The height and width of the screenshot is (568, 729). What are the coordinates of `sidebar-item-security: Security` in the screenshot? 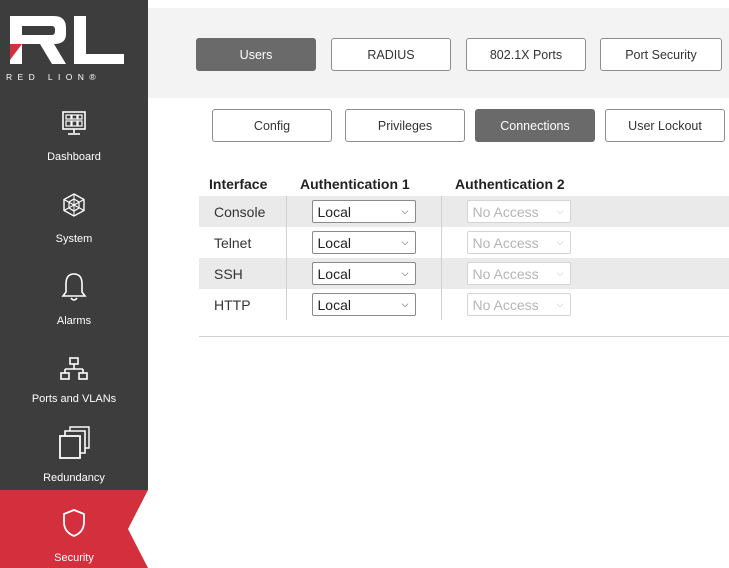 It's located at (74, 529).